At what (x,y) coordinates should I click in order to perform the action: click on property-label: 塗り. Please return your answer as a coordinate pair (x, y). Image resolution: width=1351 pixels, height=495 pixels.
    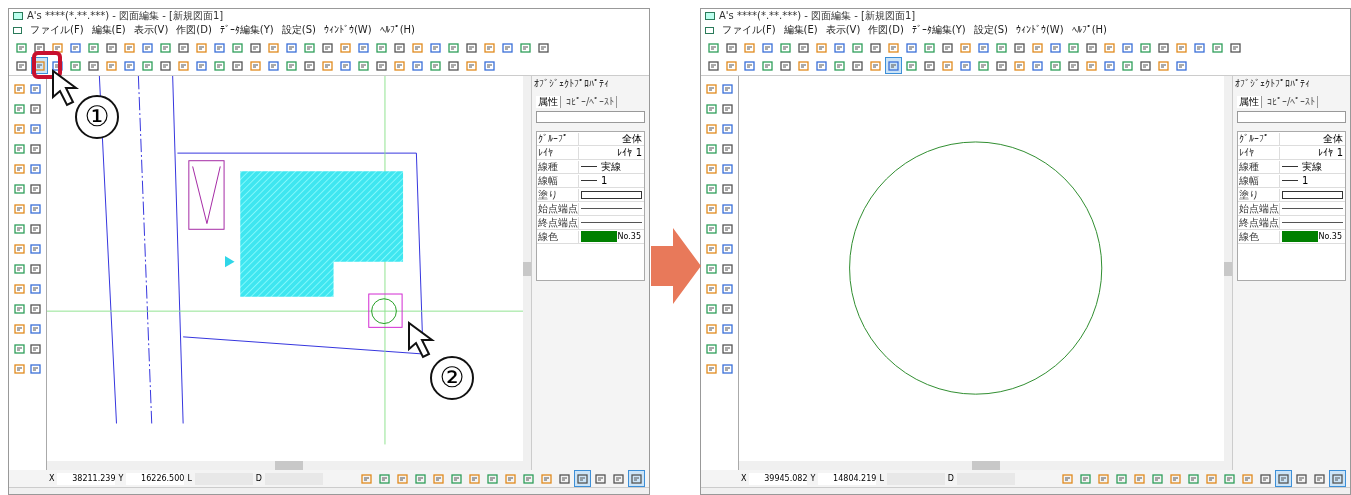
    Looking at the image, I should click on (558, 194).